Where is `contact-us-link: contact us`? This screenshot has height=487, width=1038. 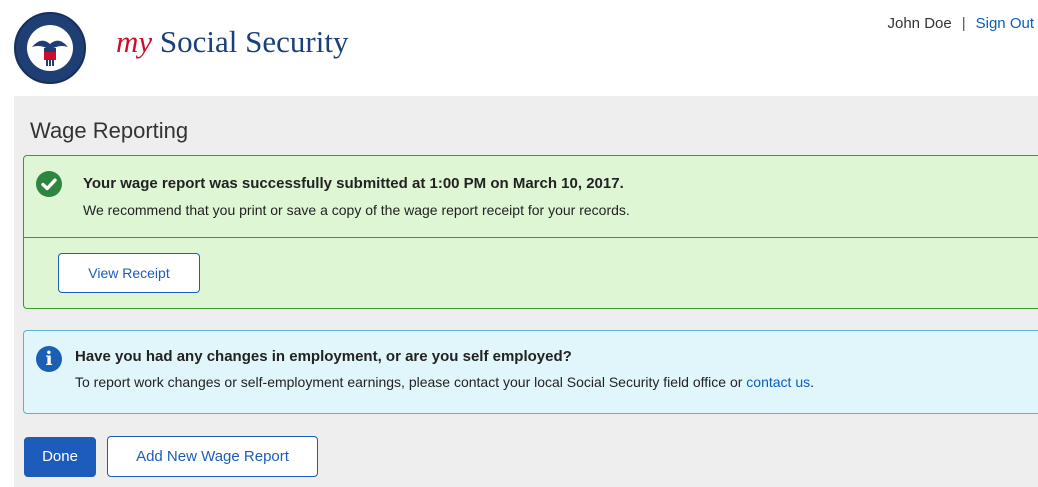
contact-us-link: contact us is located at coordinates (778, 382).